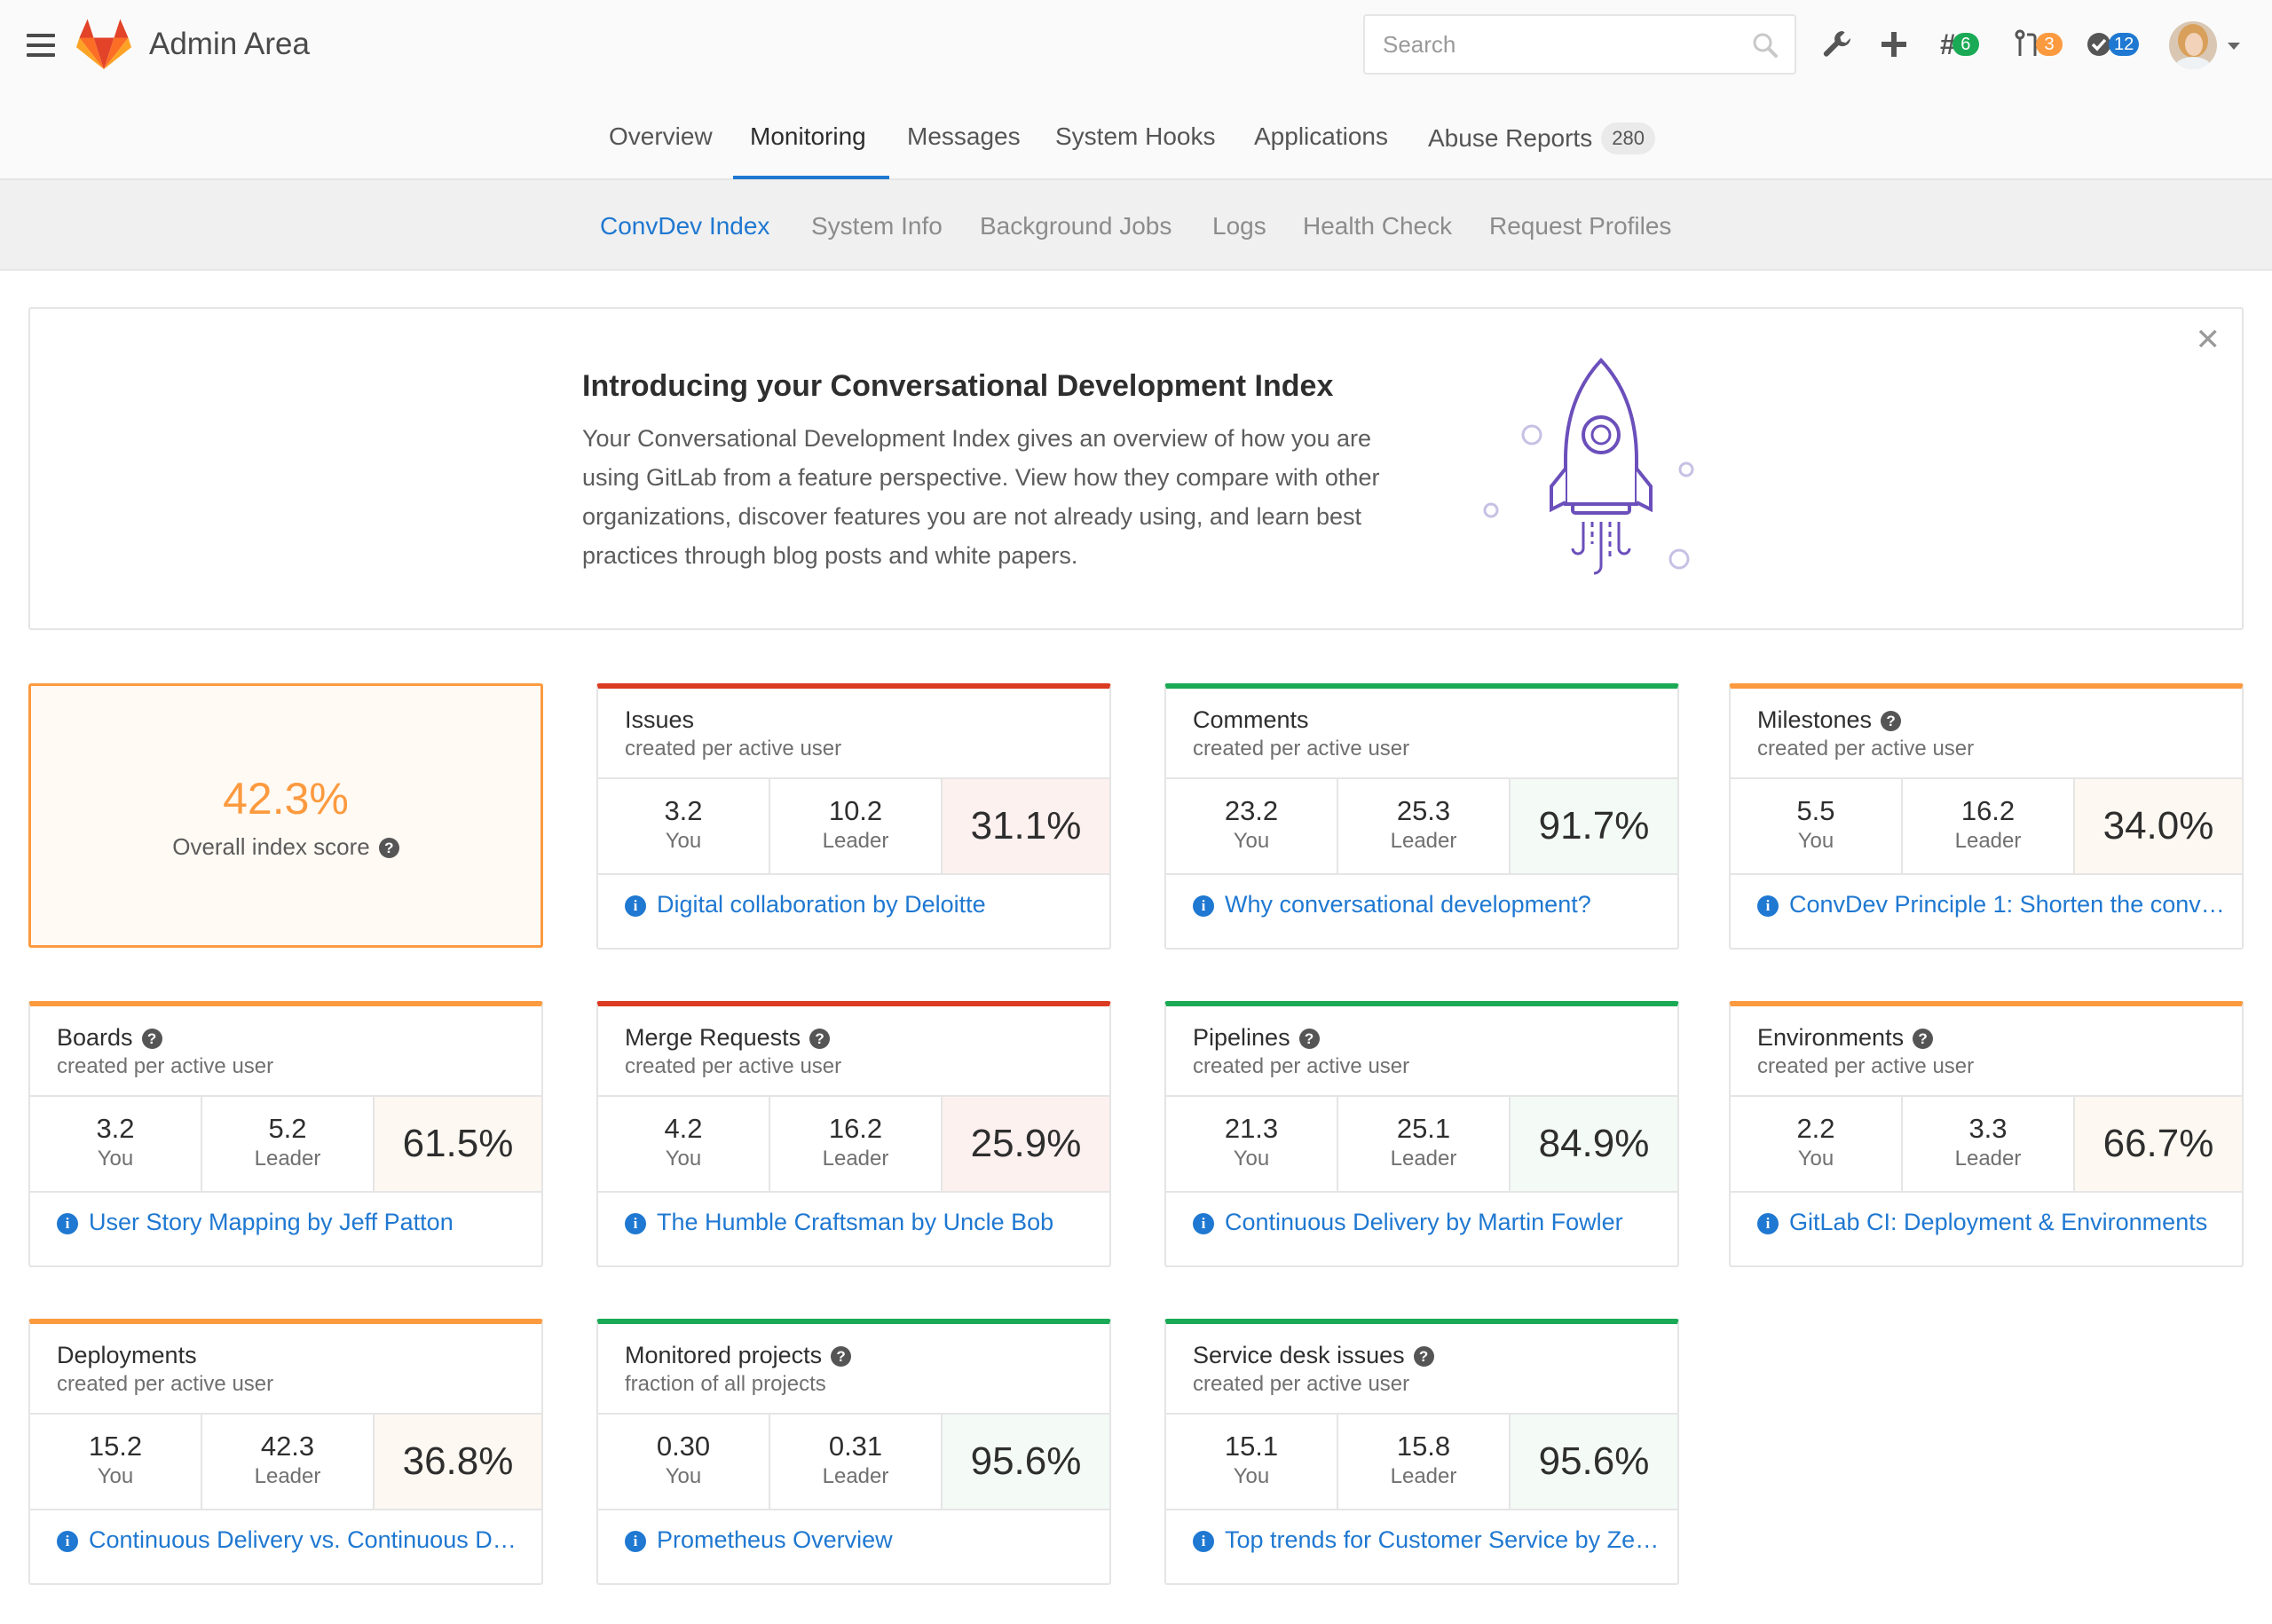 Image resolution: width=2272 pixels, height=1624 pixels. Describe the element at coordinates (2208, 340) in the screenshot. I see `close-icon: ✕` at that location.